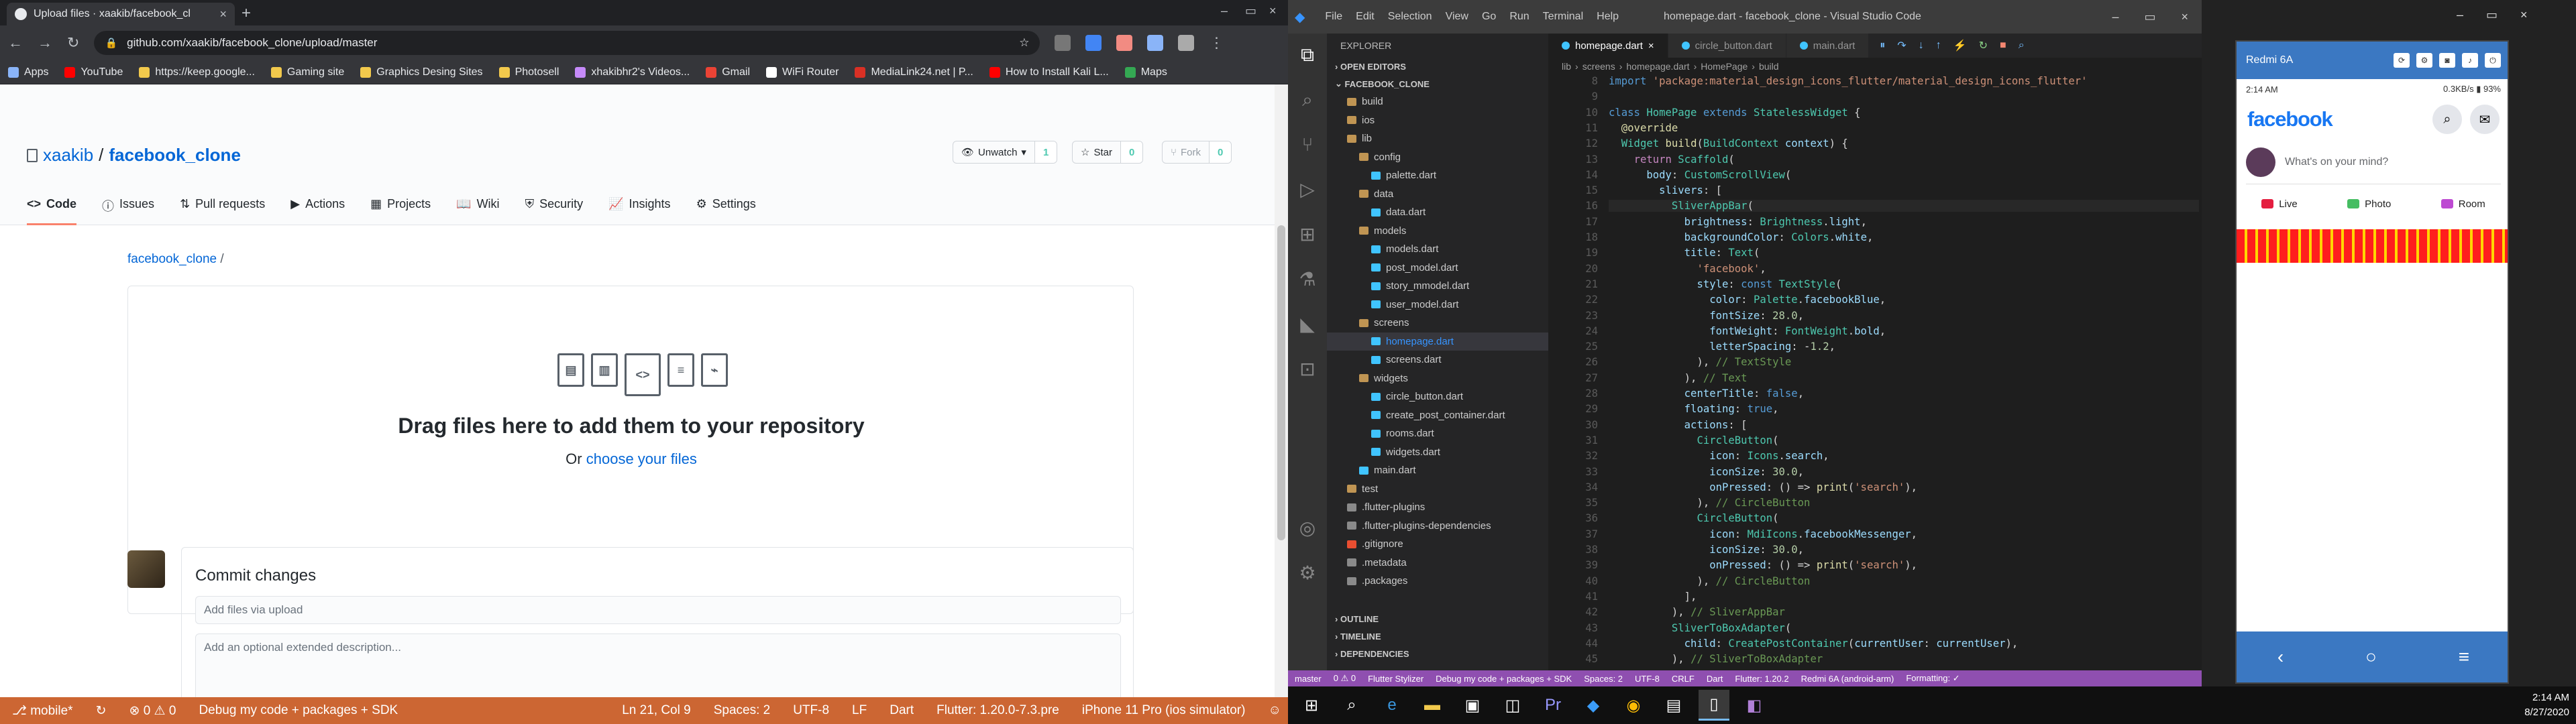 Image resolution: width=2576 pixels, height=724 pixels. Describe the element at coordinates (1437, 175) in the screenshot. I see `tree-file: palette.dart` at that location.